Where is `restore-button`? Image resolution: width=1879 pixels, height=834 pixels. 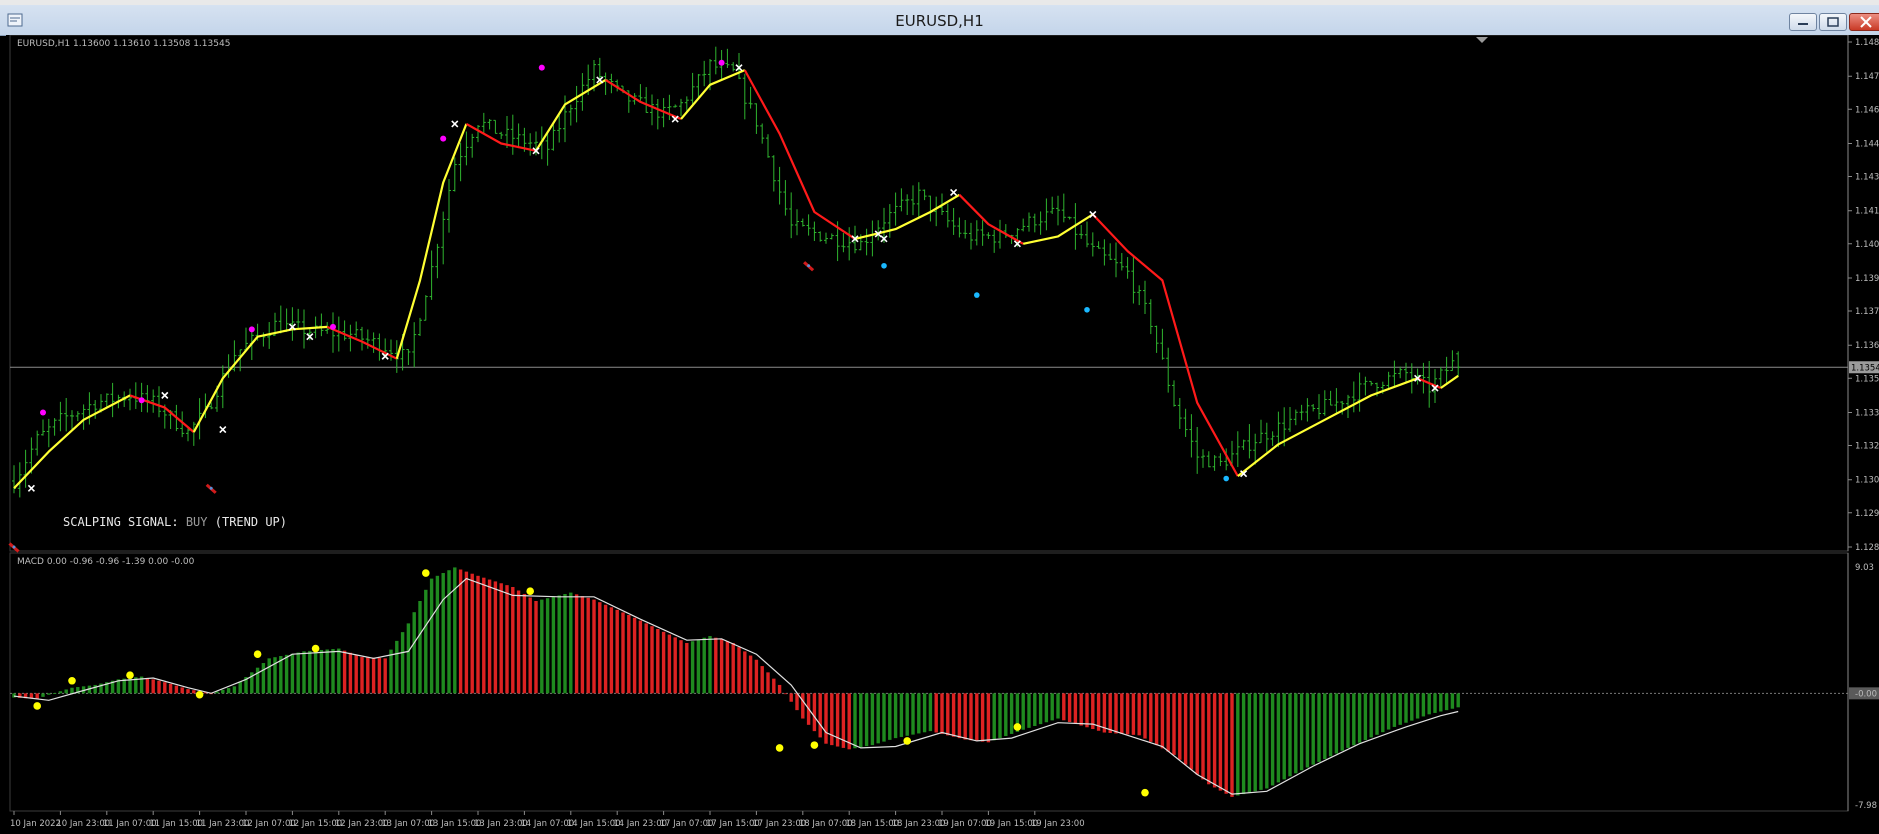
restore-button is located at coordinates (1833, 22).